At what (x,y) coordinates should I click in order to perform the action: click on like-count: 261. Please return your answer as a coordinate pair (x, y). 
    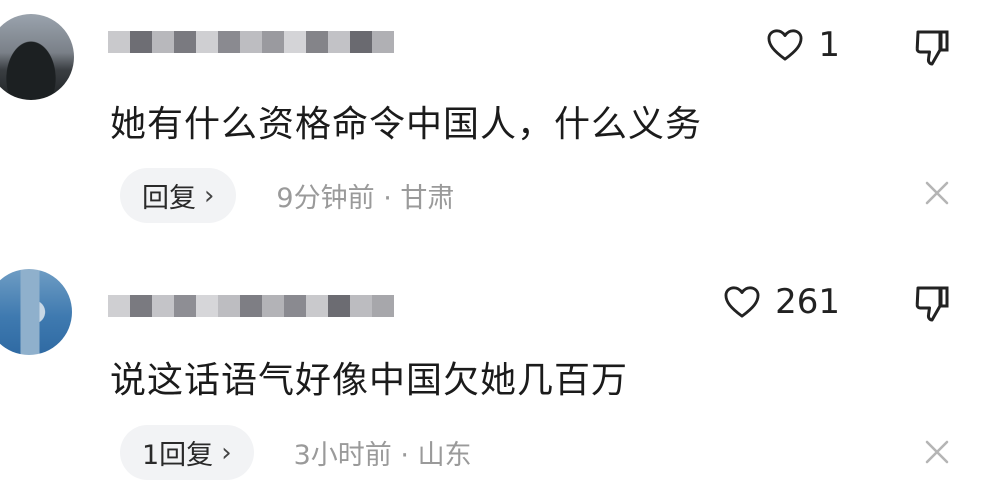
    Looking at the image, I should click on (807, 302).